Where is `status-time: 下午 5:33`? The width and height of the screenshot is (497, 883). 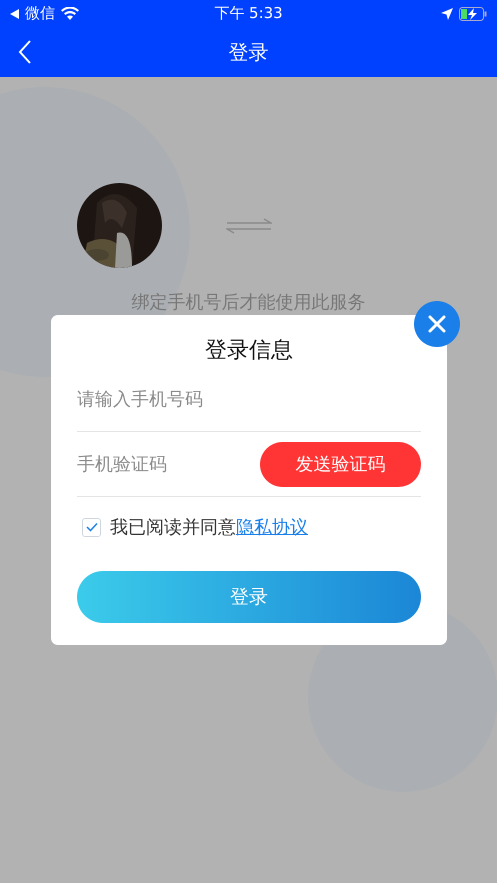
status-time: 下午 5:33 is located at coordinates (248, 13).